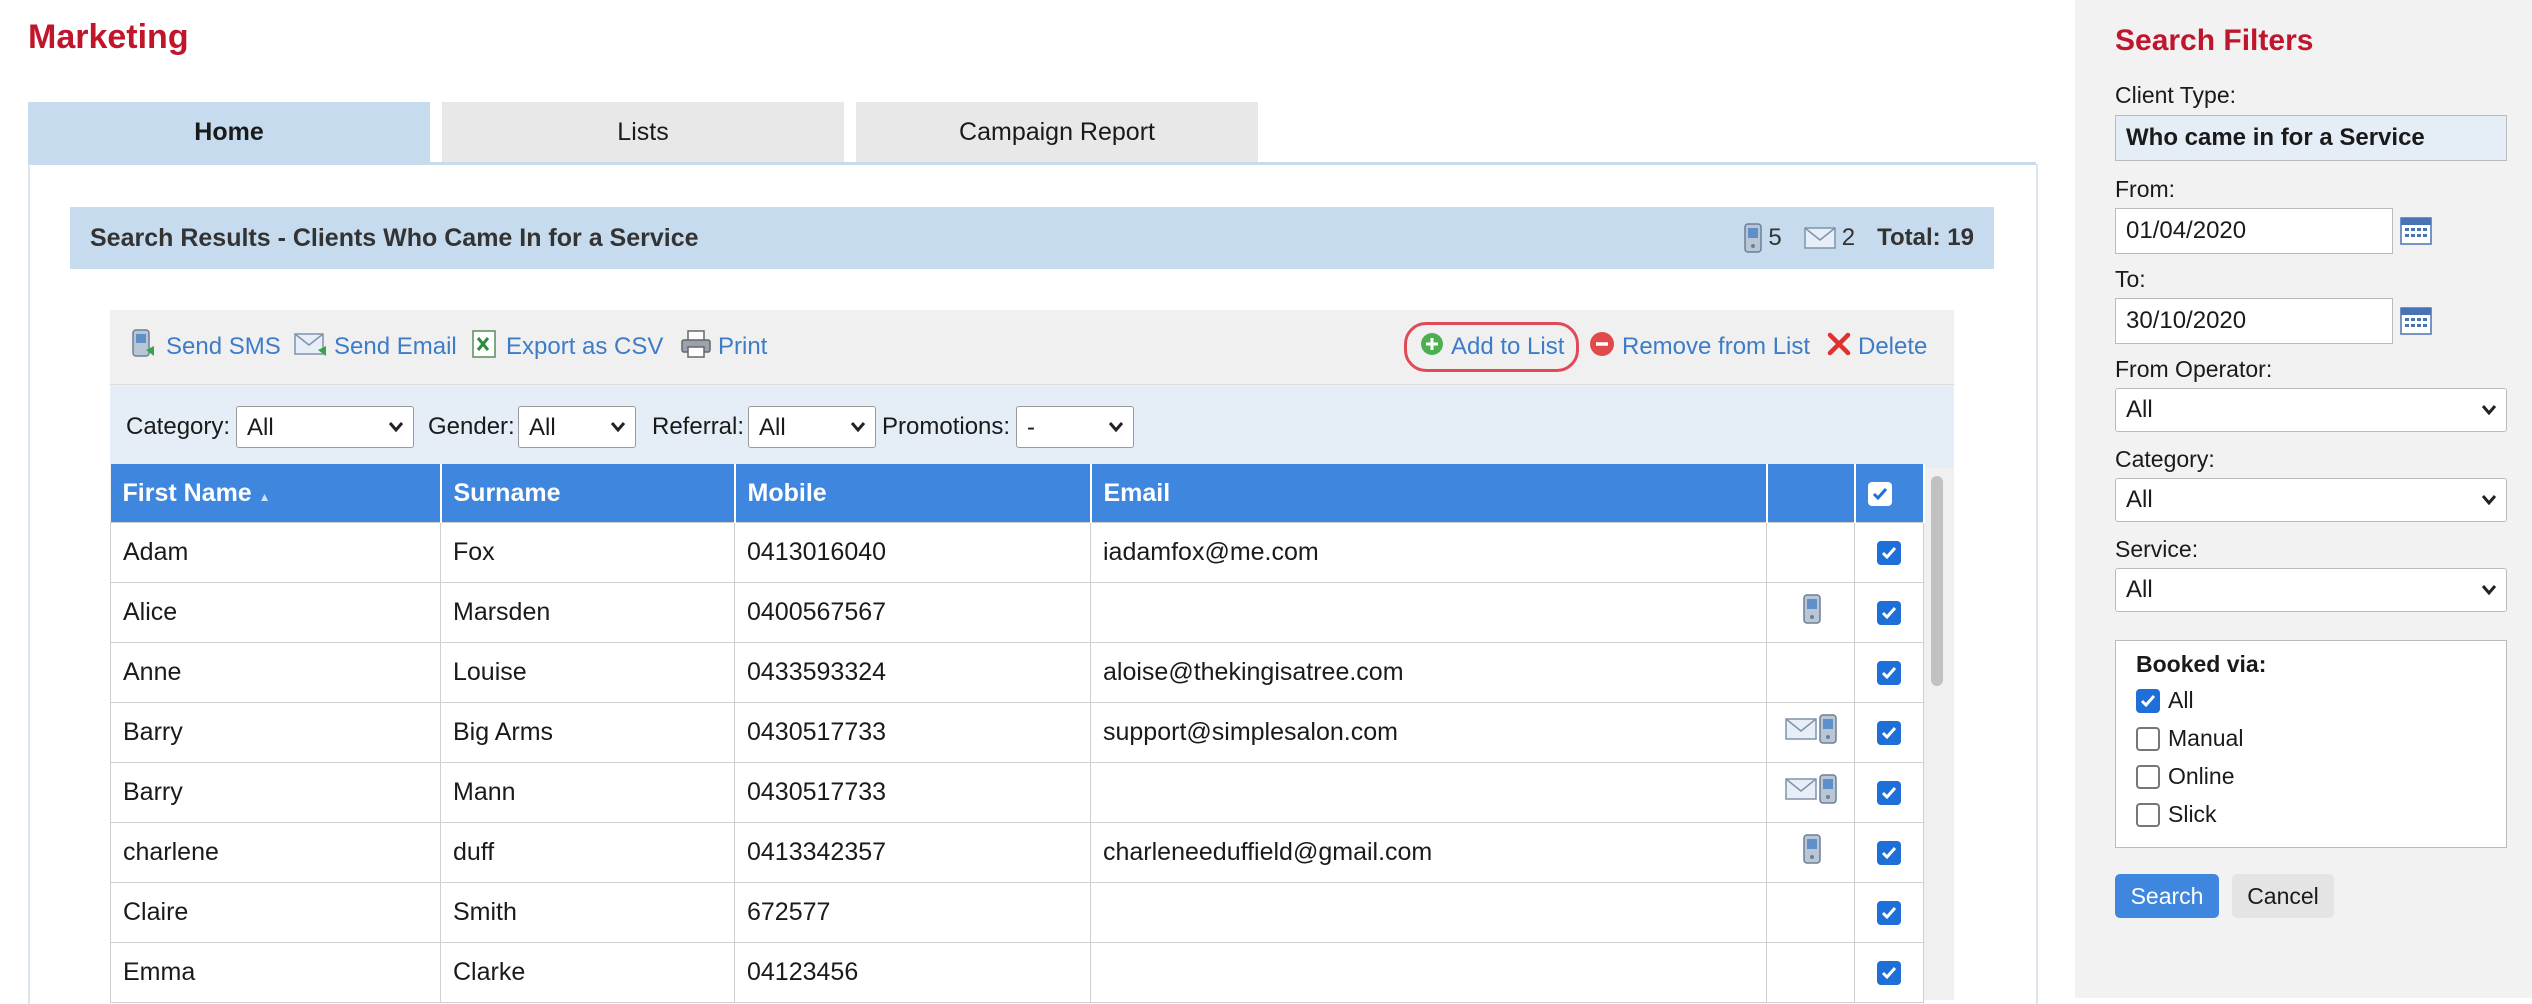  What do you see at coordinates (587, 972) in the screenshot?
I see `cell-surname: Clarke` at bounding box center [587, 972].